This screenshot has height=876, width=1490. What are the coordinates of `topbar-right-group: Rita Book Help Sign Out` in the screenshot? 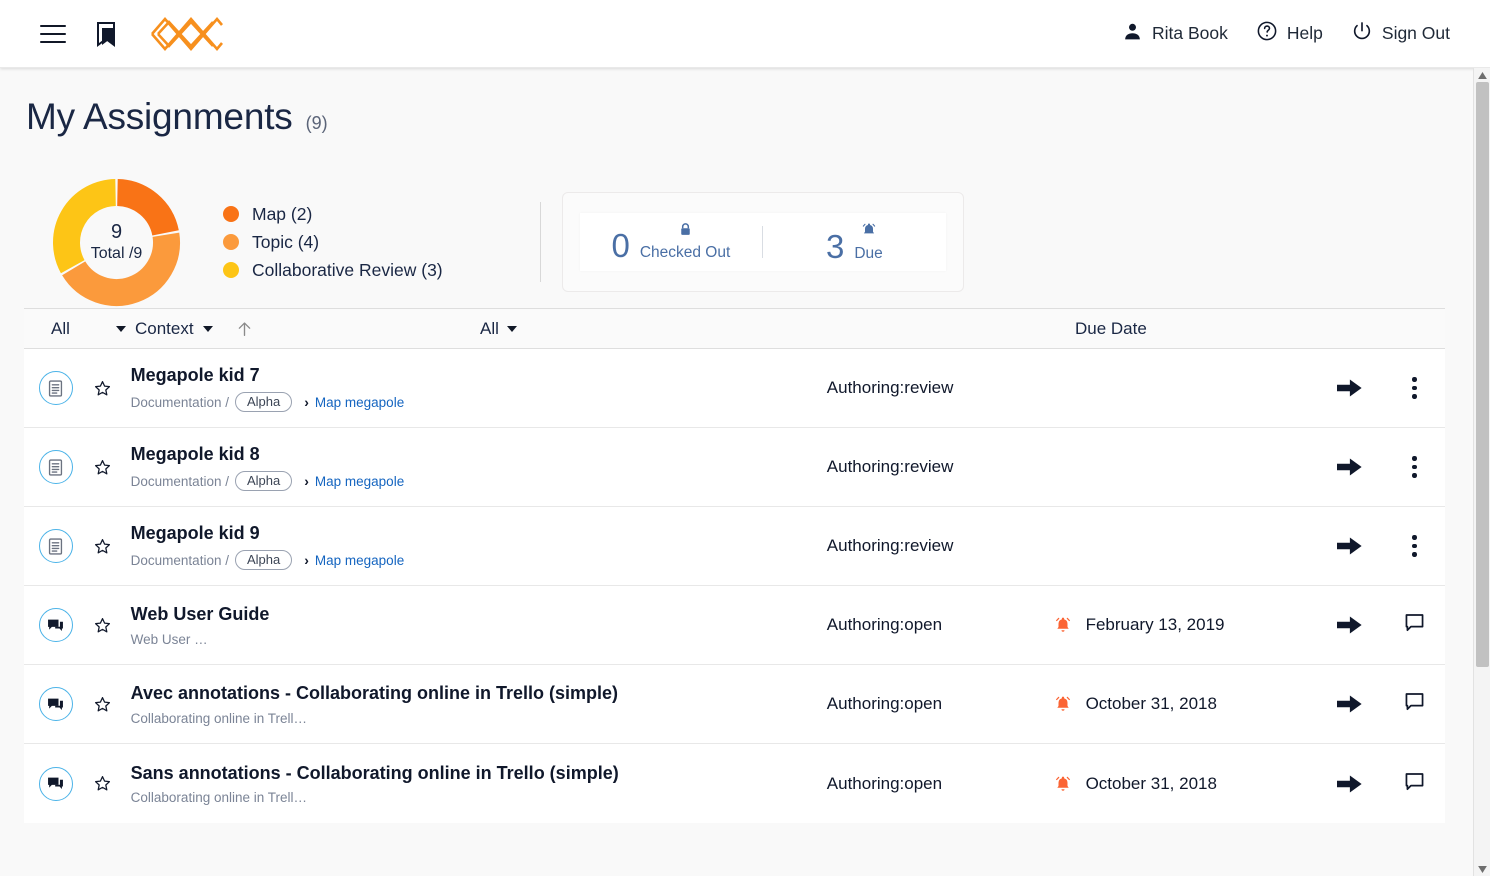 It's located at (1286, 33).